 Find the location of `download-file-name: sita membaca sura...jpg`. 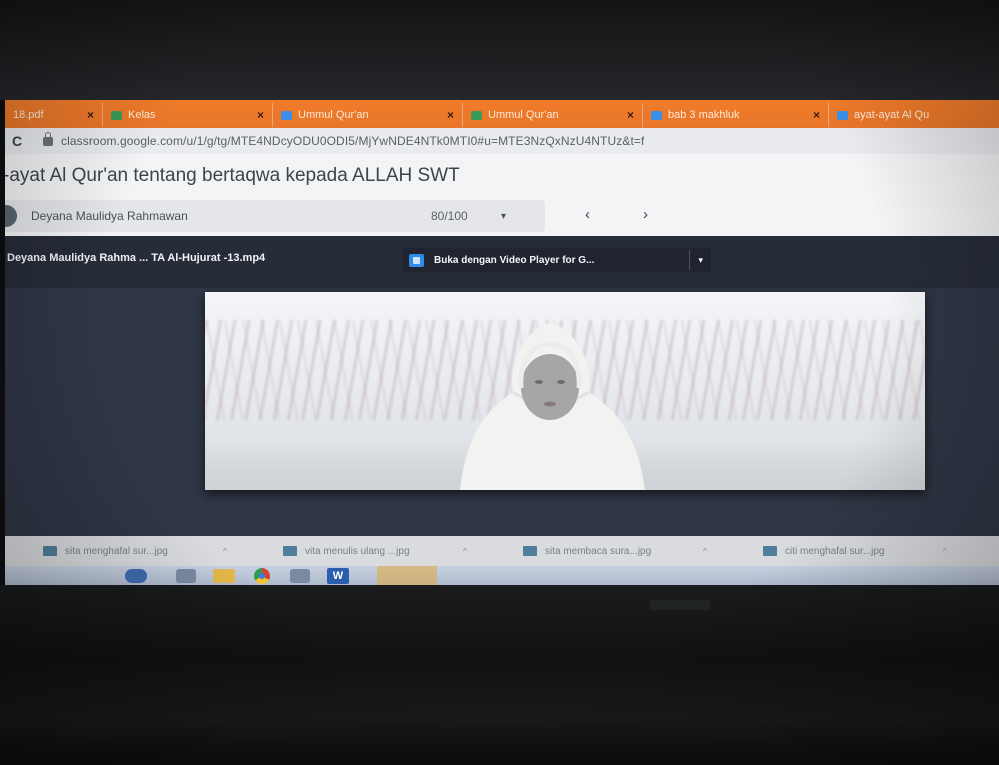

download-file-name: sita membaca sura...jpg is located at coordinates (598, 551).